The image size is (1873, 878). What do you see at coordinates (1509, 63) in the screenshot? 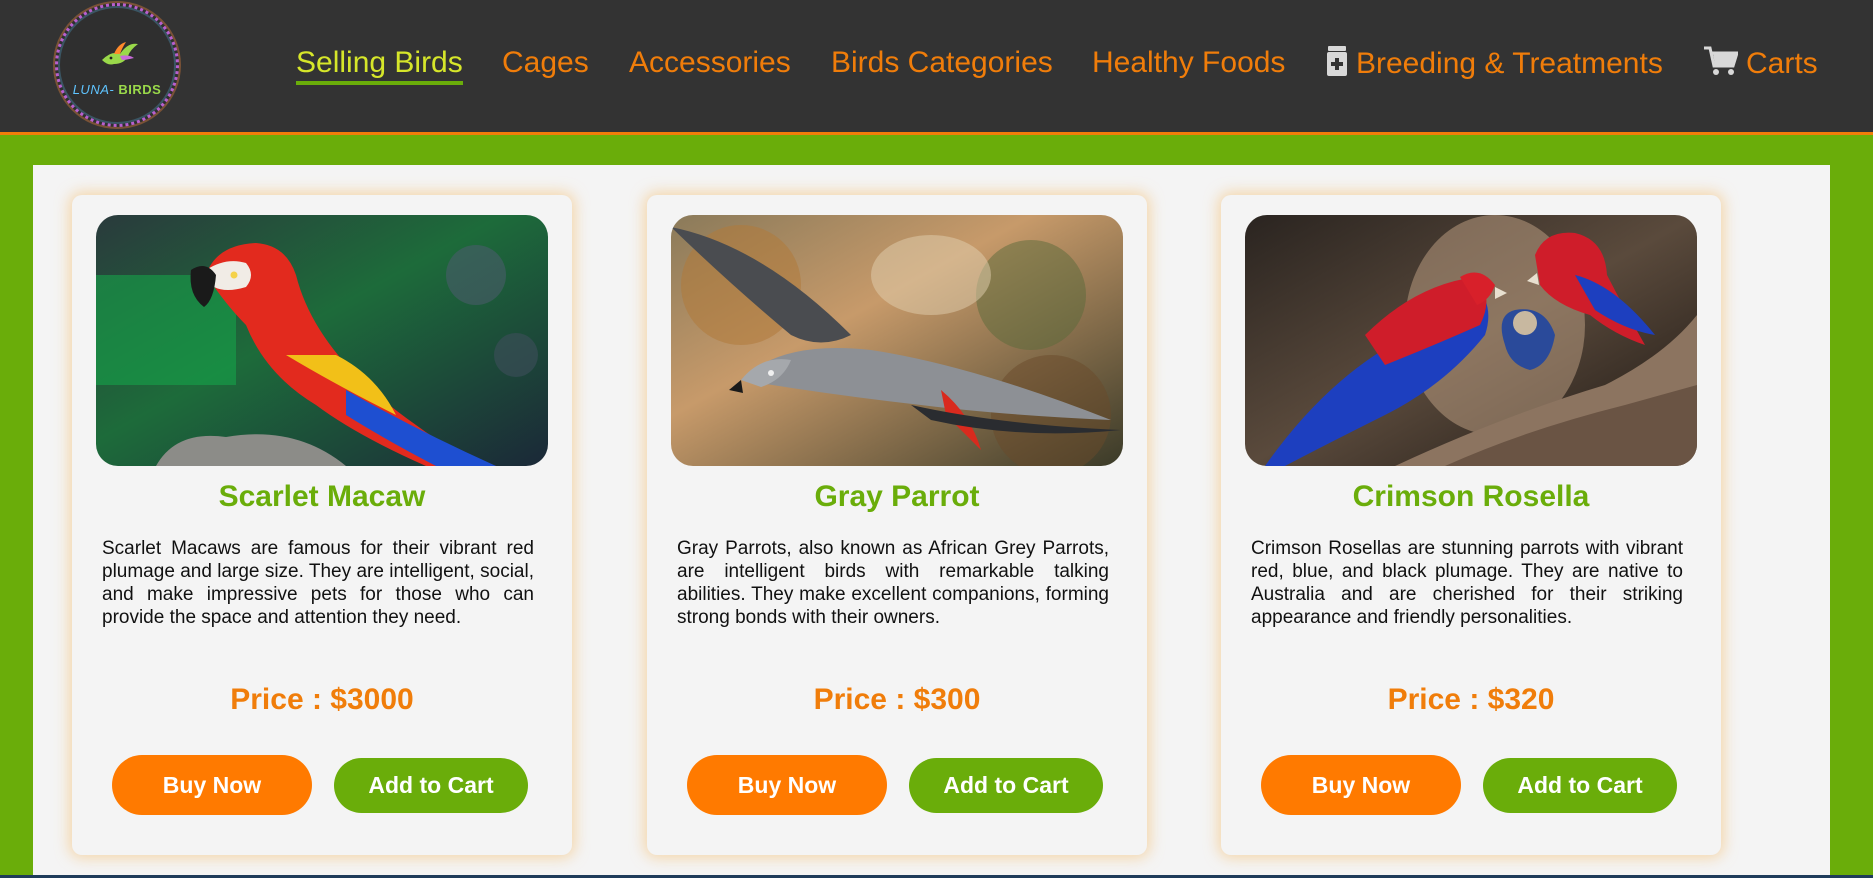
I see `nav-breeding-treatments-label: Breeding & Treatments` at bounding box center [1509, 63].